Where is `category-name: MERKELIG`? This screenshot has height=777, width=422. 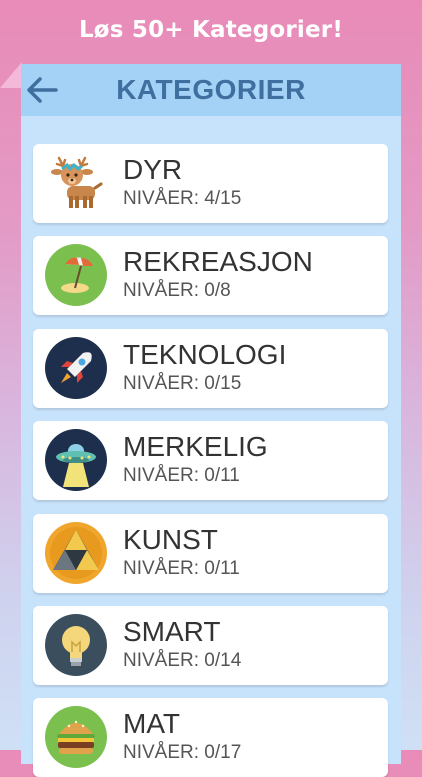 category-name: MERKELIG is located at coordinates (195, 446).